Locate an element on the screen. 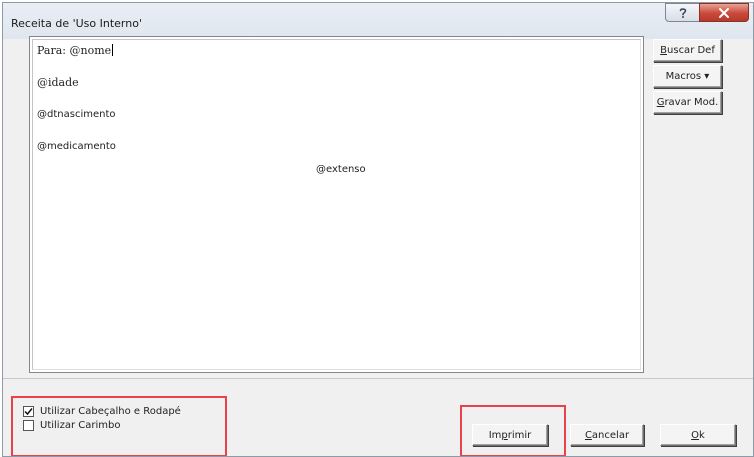 This screenshot has height=457, width=754. cabecalho-checkbox-row: Utilizar Cabeçalho e Rodapé is located at coordinates (102, 411).